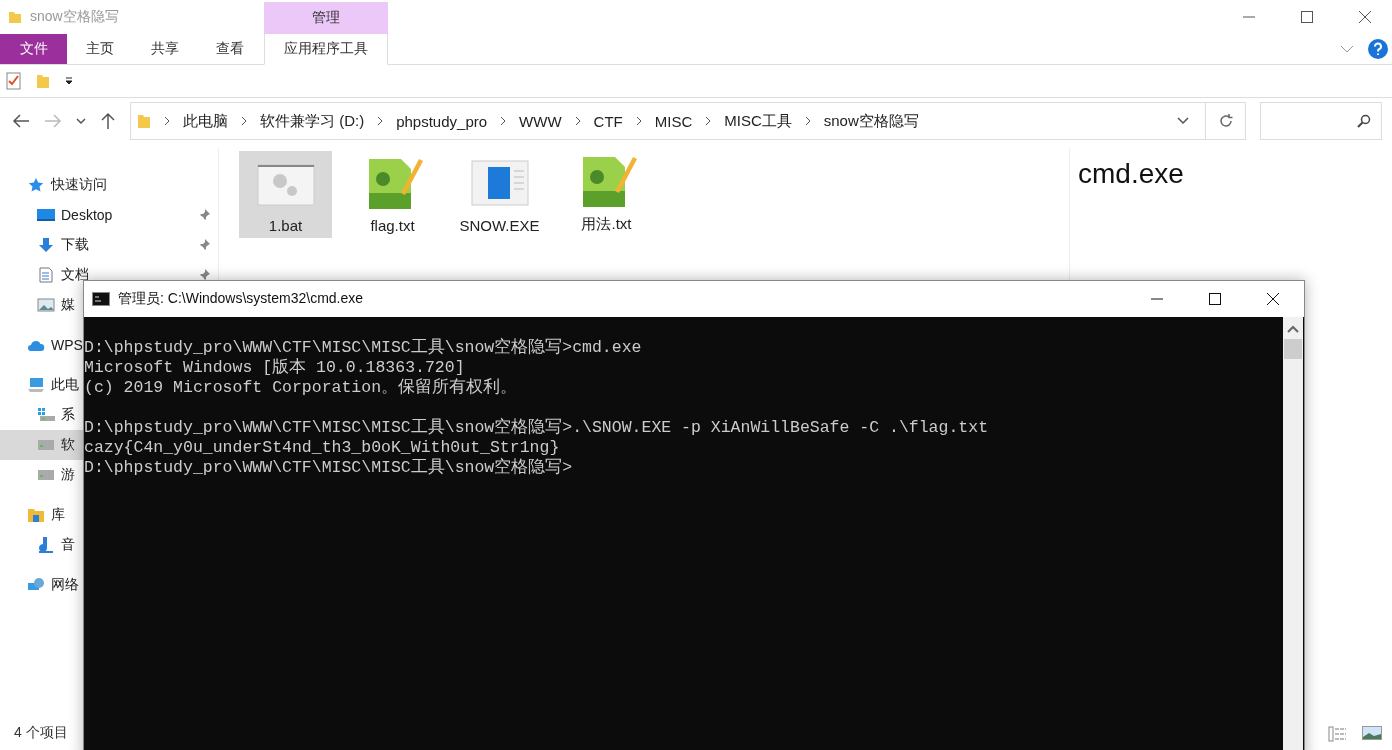 The height and width of the screenshot is (750, 1392). I want to click on console-icon, so click(101, 299).